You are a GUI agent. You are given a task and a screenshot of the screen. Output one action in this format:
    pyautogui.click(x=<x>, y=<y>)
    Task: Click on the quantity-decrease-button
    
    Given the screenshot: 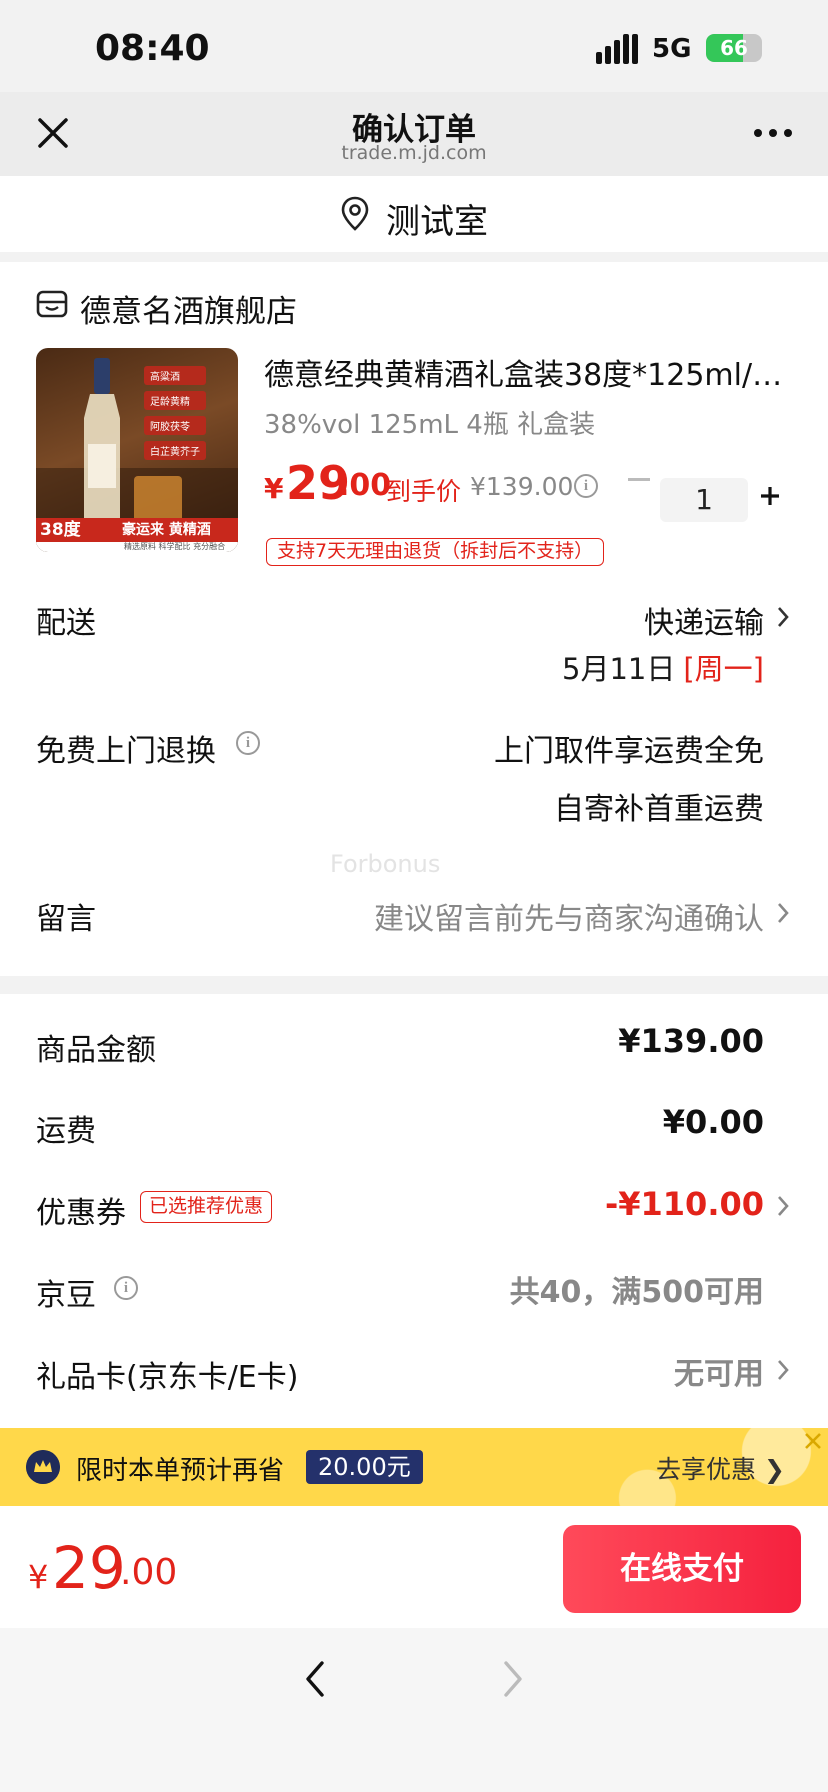 What is the action you would take?
    pyautogui.click(x=639, y=479)
    